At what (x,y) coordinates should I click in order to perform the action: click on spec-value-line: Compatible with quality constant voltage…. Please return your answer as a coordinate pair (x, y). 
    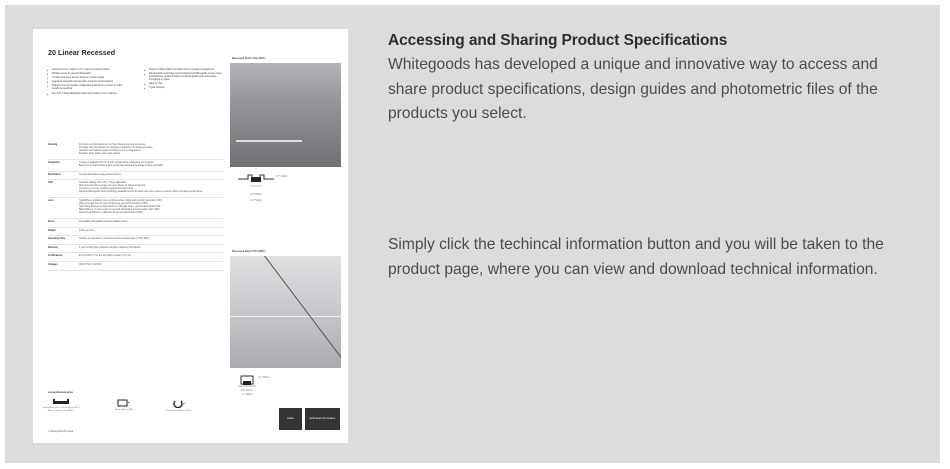
    Looking at the image, I should click on (103, 222).